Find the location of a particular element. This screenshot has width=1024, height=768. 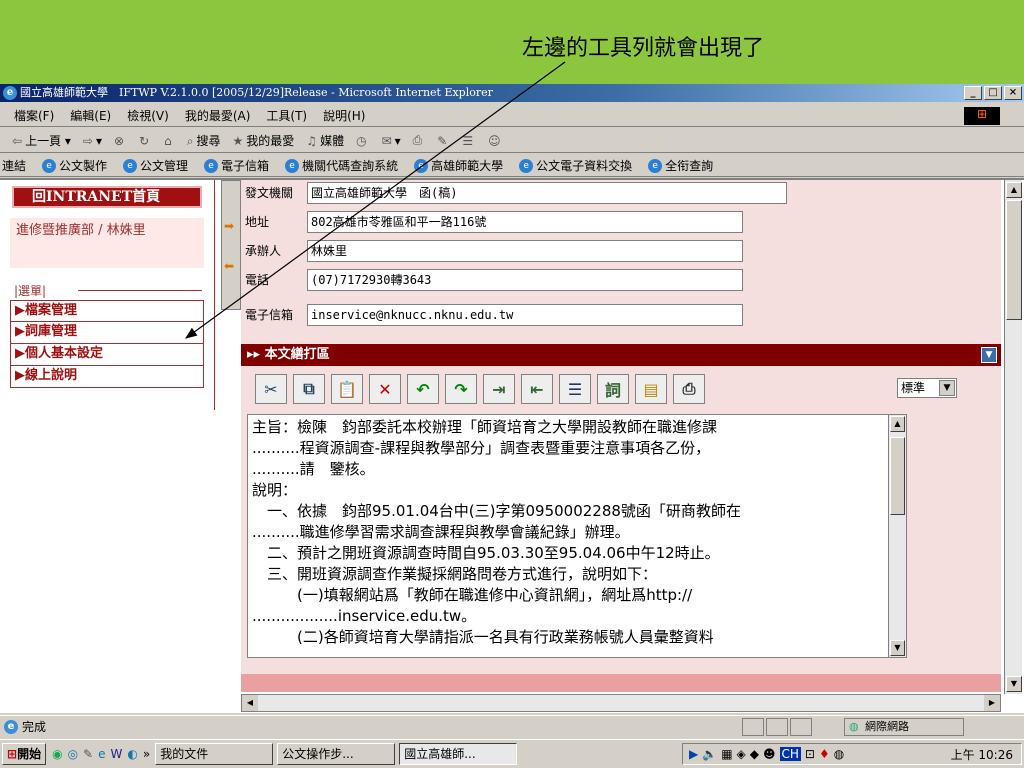

tray-icon: ◈ is located at coordinates (741, 754).